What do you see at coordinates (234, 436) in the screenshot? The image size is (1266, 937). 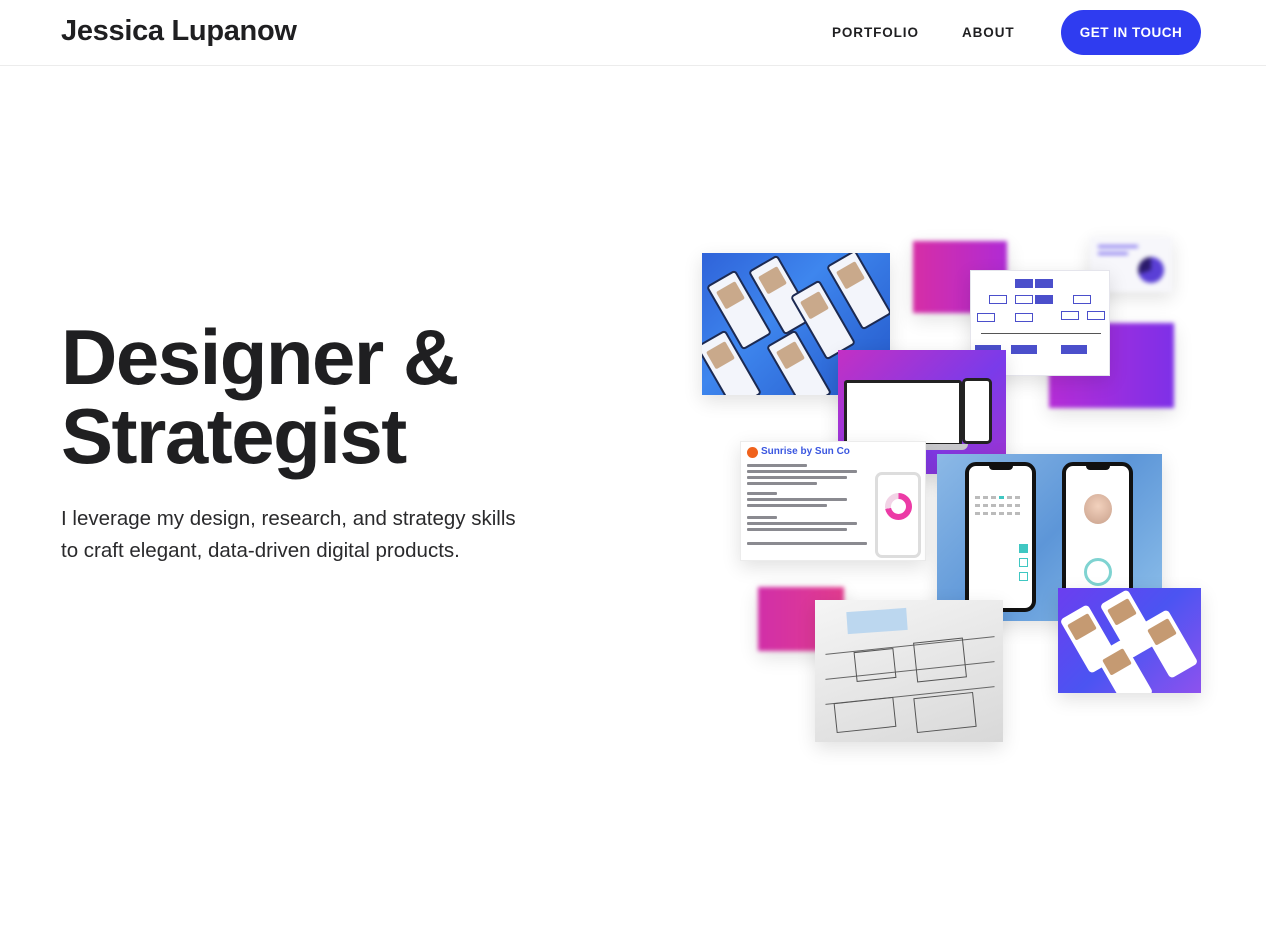 I see `hero-title-line2: Strategist` at bounding box center [234, 436].